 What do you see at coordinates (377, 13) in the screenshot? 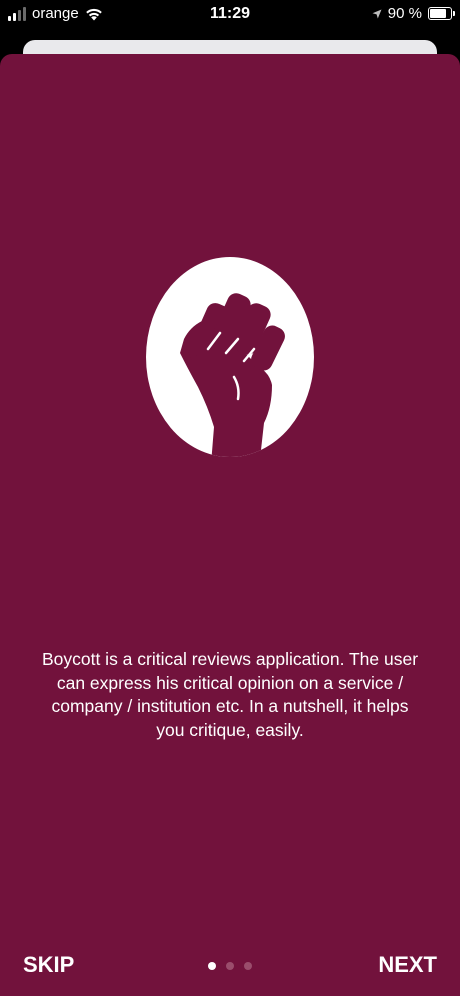
I see `location-arrow-icon` at bounding box center [377, 13].